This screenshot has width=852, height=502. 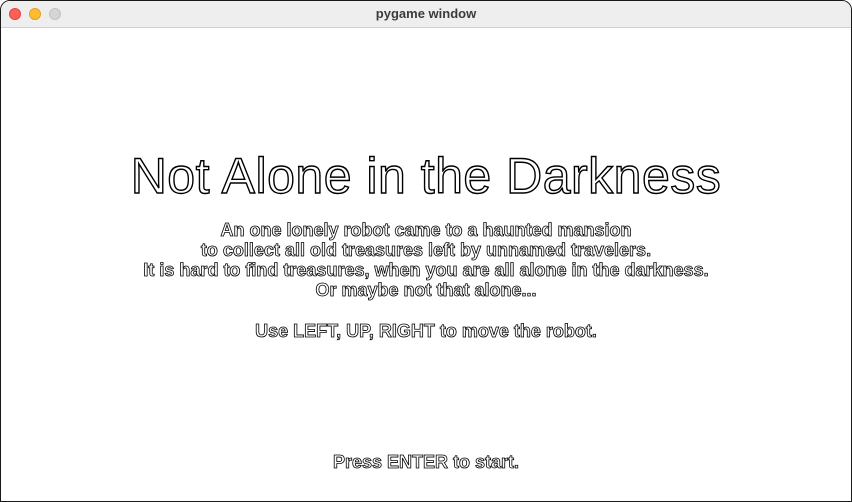 I want to click on window-title: pygame window, so click(x=426, y=13).